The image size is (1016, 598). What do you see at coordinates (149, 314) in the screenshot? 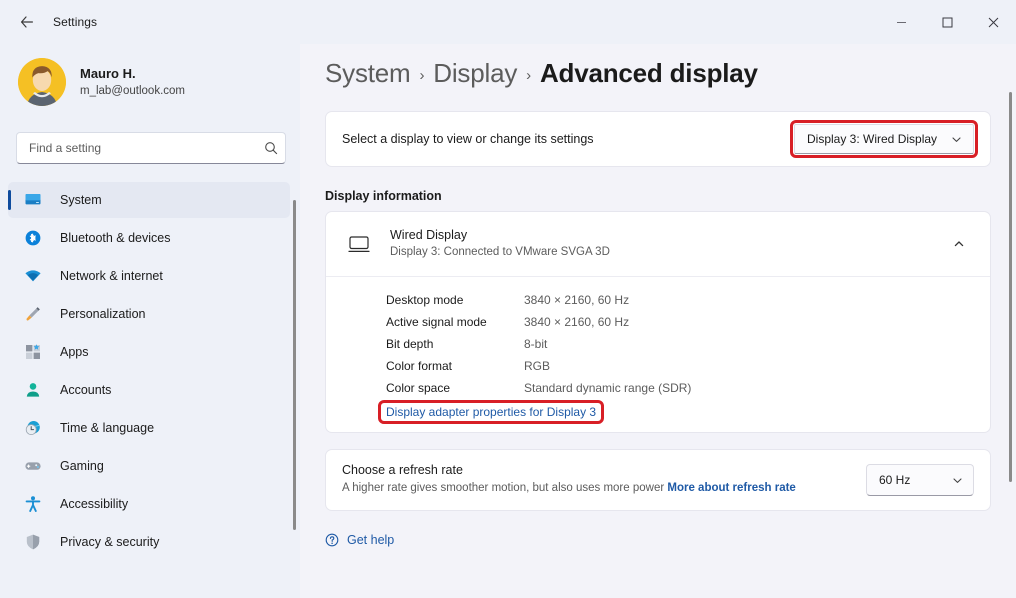
I see `sidebar-item-personalization: Personalization` at bounding box center [149, 314].